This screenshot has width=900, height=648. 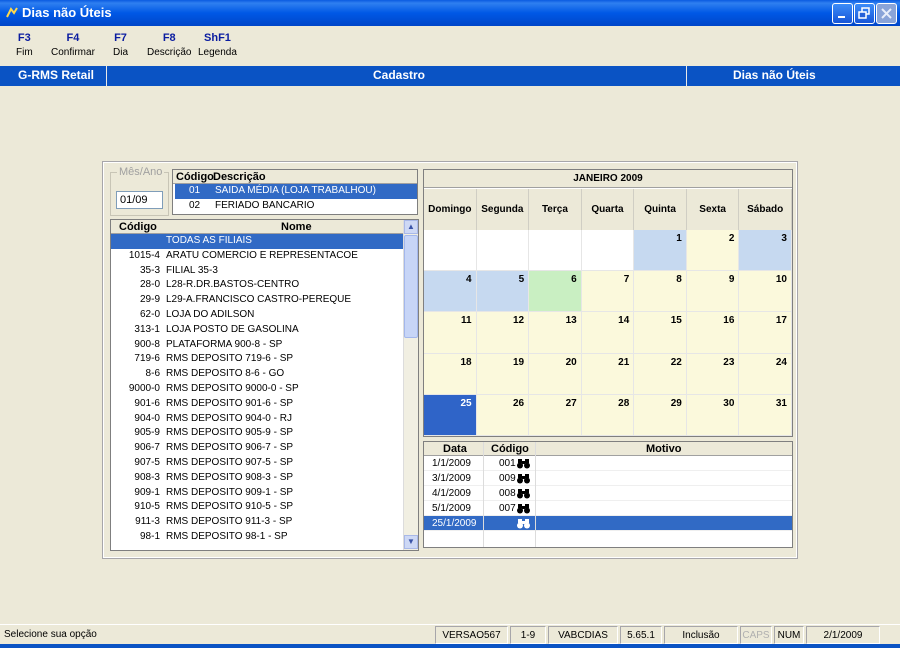 I want to click on col-header-codigo: Código, so click(x=195, y=177).